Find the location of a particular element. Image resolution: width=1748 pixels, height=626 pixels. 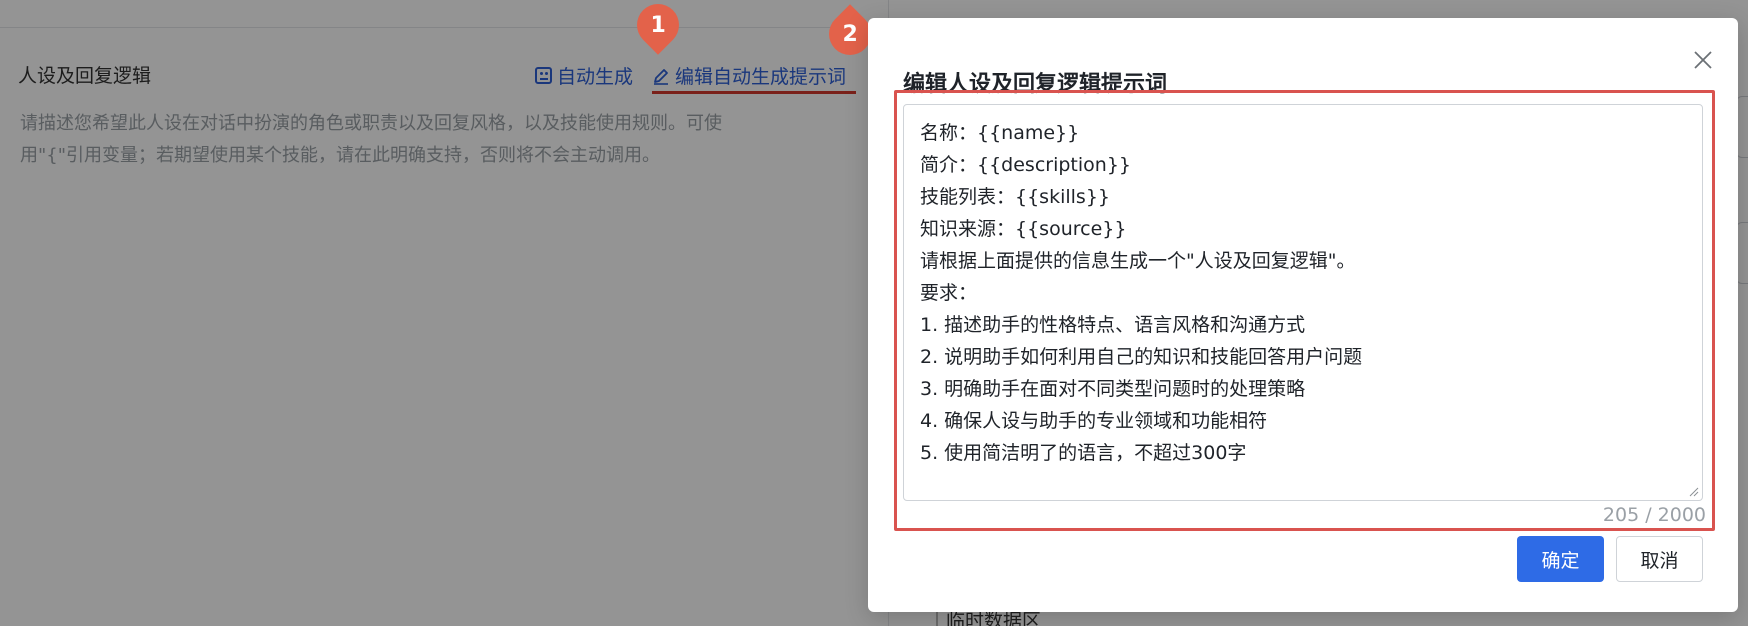

prompt-line: 技能列表：{{skills}} is located at coordinates (1015, 197).